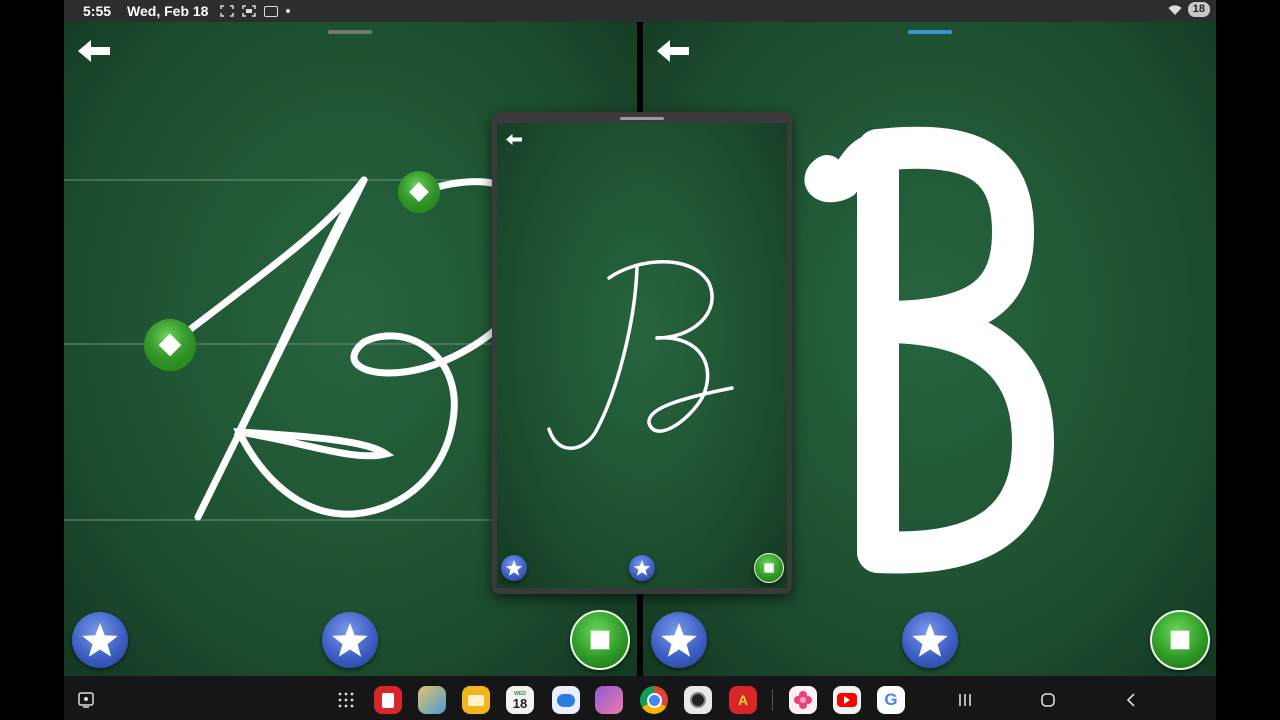  Describe the element at coordinates (432, 700) in the screenshot. I see `game-app-icon` at that location.